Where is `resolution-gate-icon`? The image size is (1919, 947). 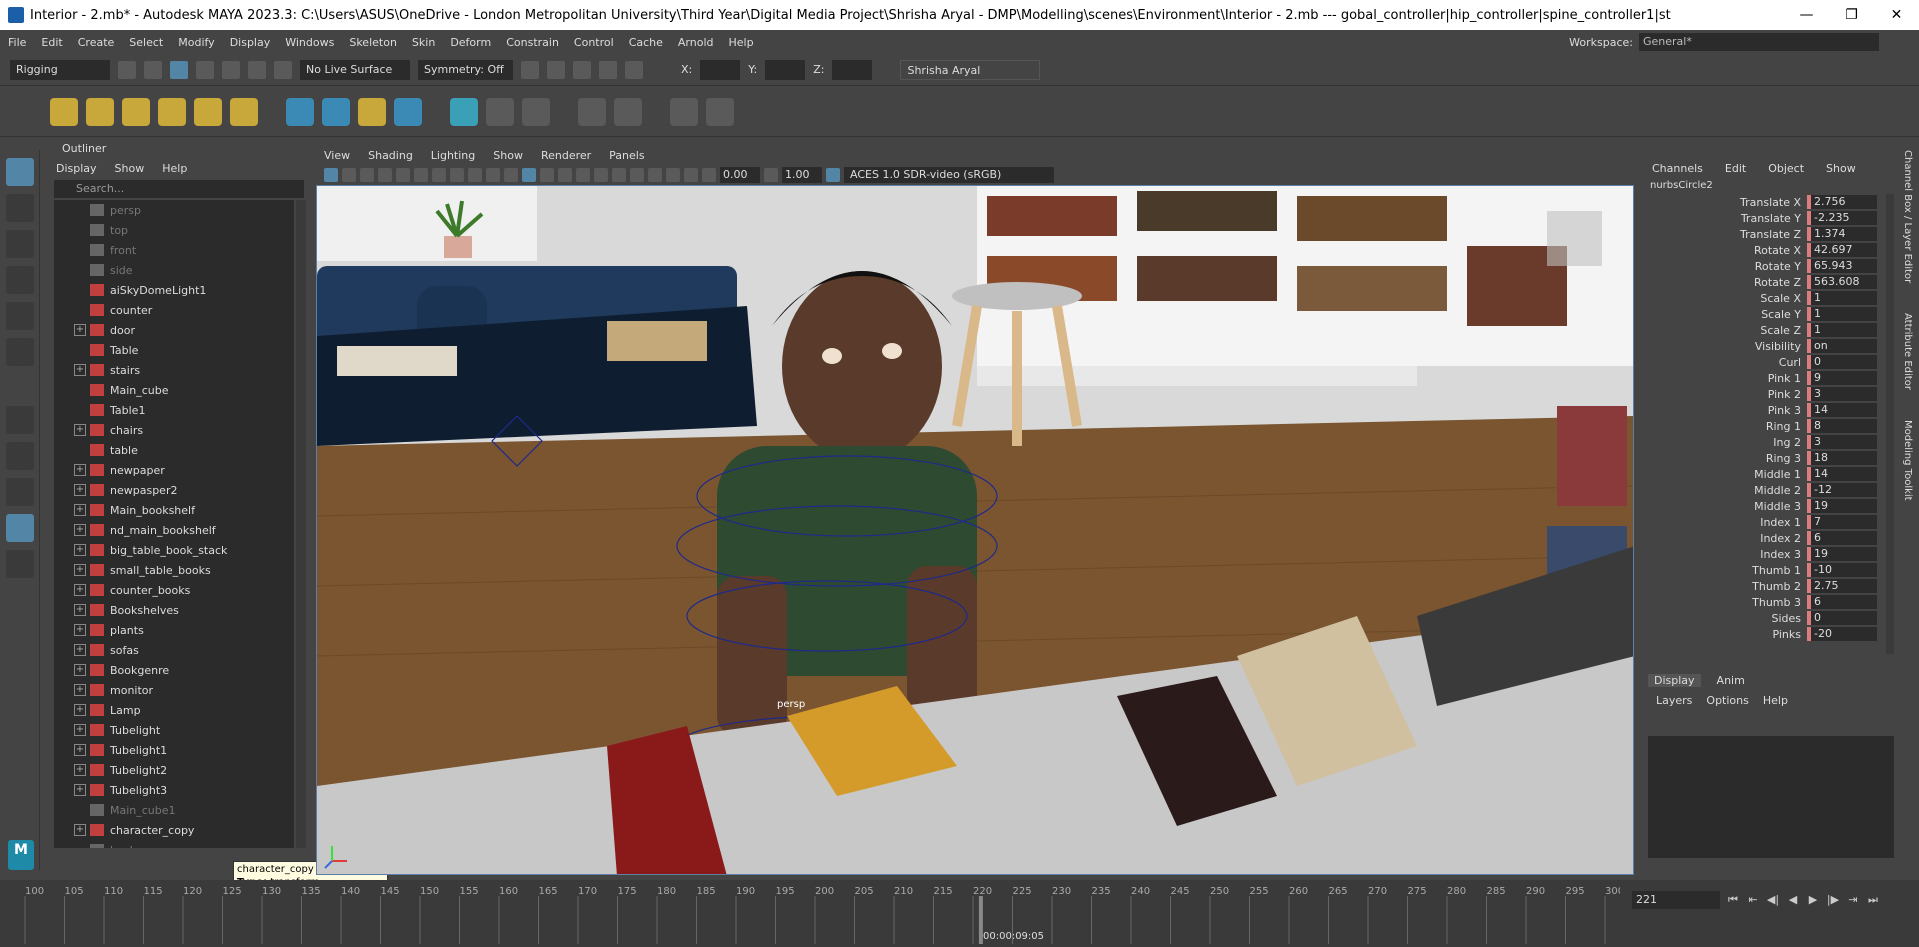
resolution-gate-icon is located at coordinates (439, 175).